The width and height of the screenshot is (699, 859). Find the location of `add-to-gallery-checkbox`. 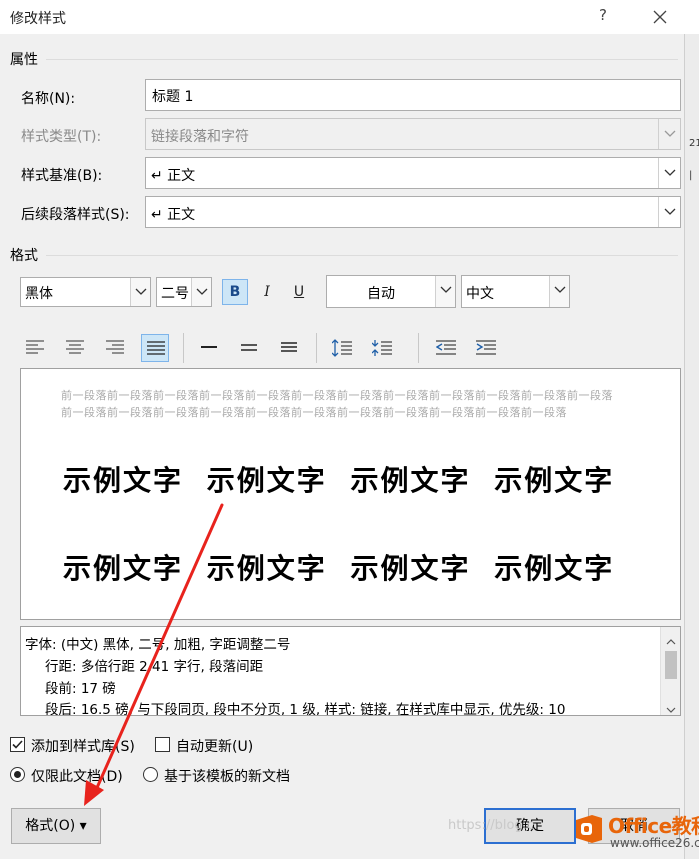

add-to-gallery-checkbox is located at coordinates (17, 744).